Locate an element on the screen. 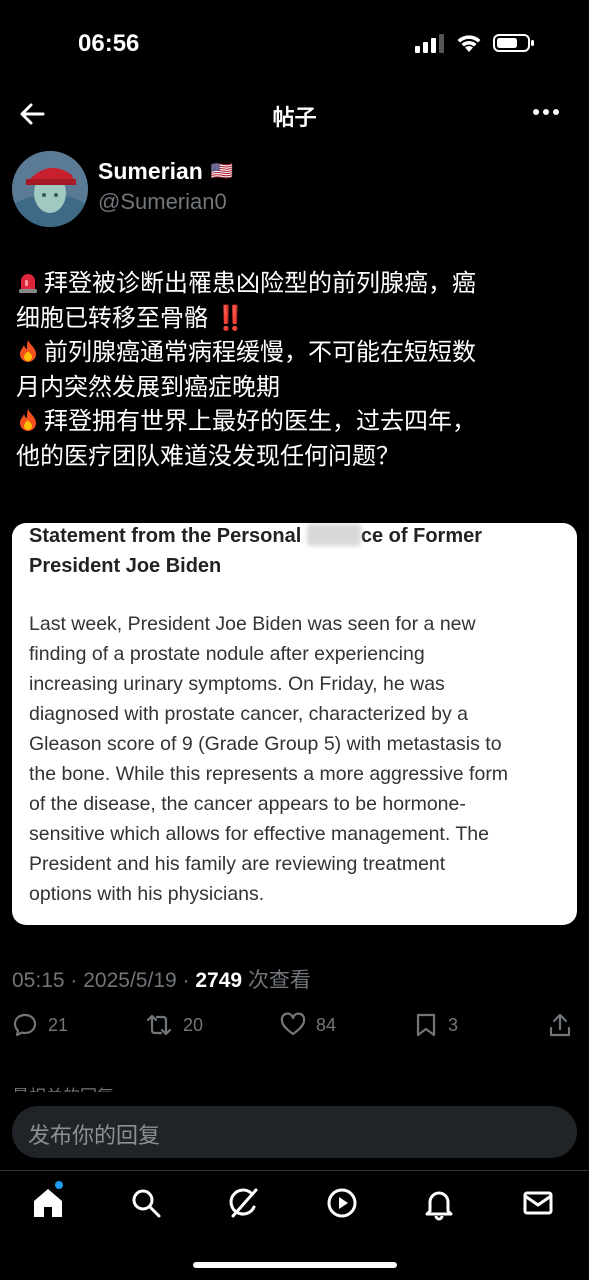 This screenshot has height=1280, width=589. views-label: 次查看 is located at coordinates (279, 980).